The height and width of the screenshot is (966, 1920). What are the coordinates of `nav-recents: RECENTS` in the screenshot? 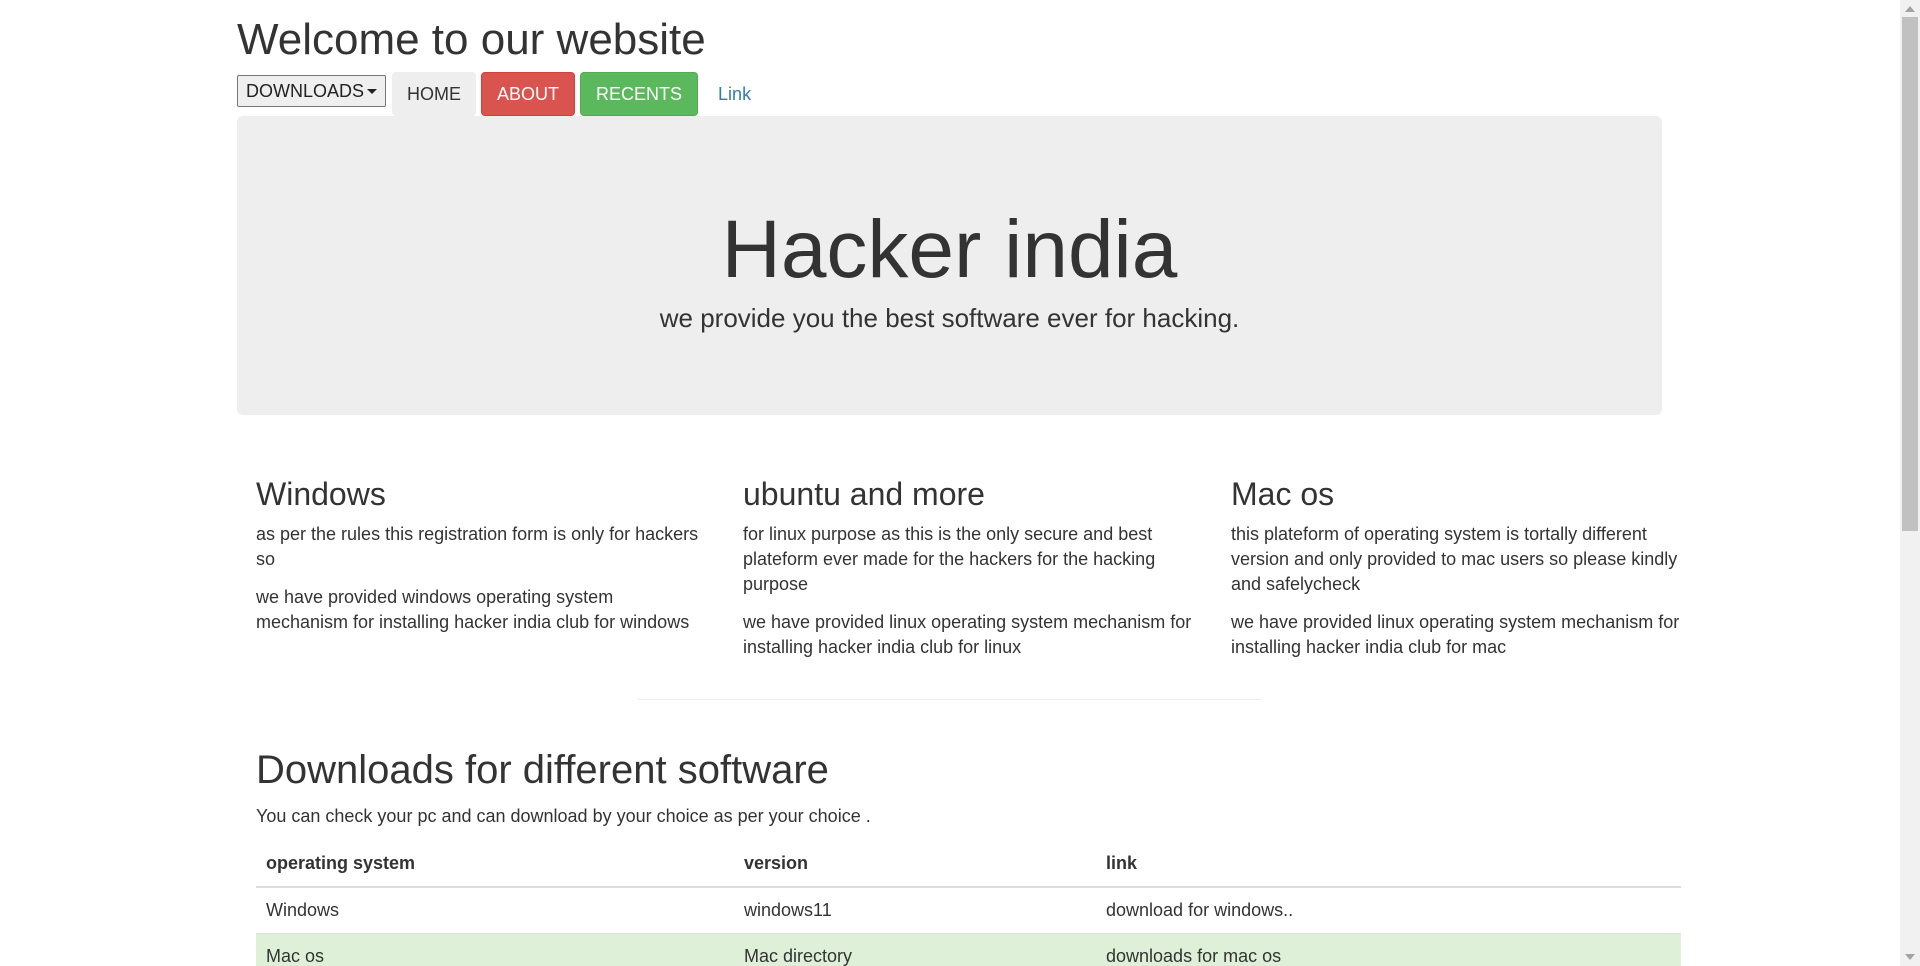 It's located at (639, 94).